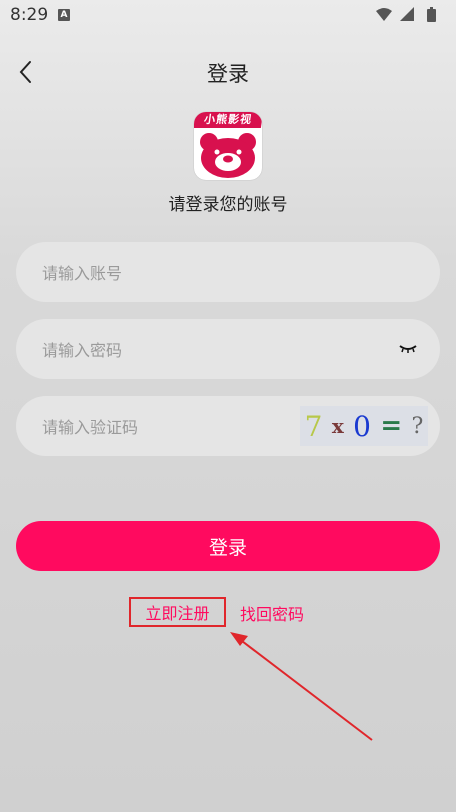  What do you see at coordinates (177, 612) in the screenshot?
I see `register-link: 立即注册` at bounding box center [177, 612].